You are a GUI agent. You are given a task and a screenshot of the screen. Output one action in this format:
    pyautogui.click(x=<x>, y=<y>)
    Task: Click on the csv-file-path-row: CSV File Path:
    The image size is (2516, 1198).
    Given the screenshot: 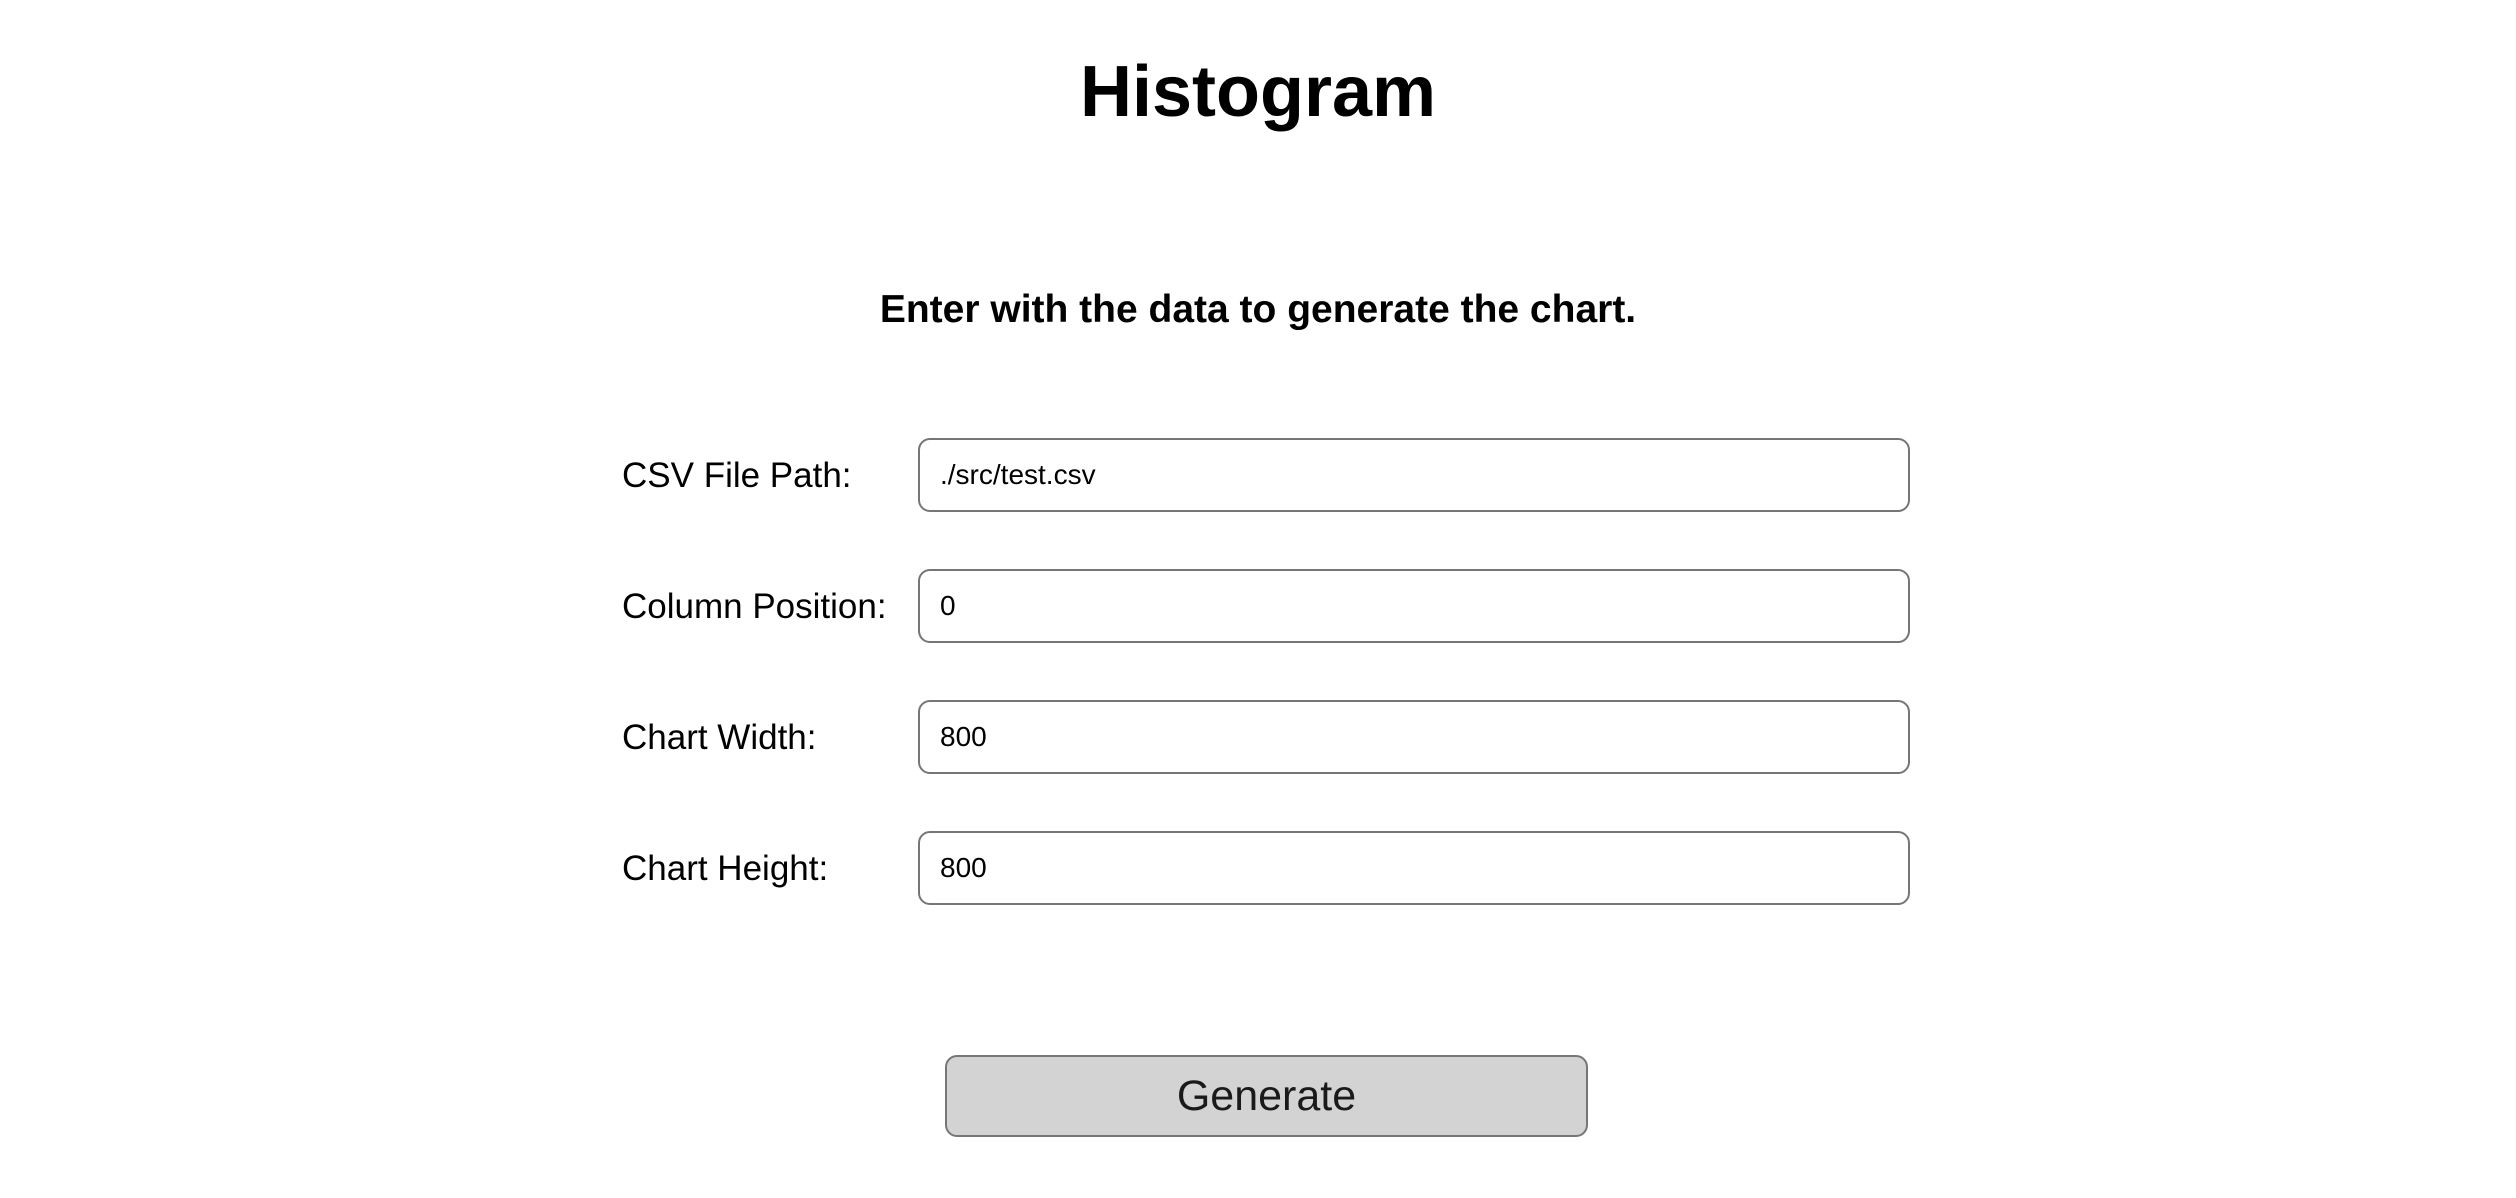 What is the action you would take?
    pyautogui.click(x=1267, y=476)
    